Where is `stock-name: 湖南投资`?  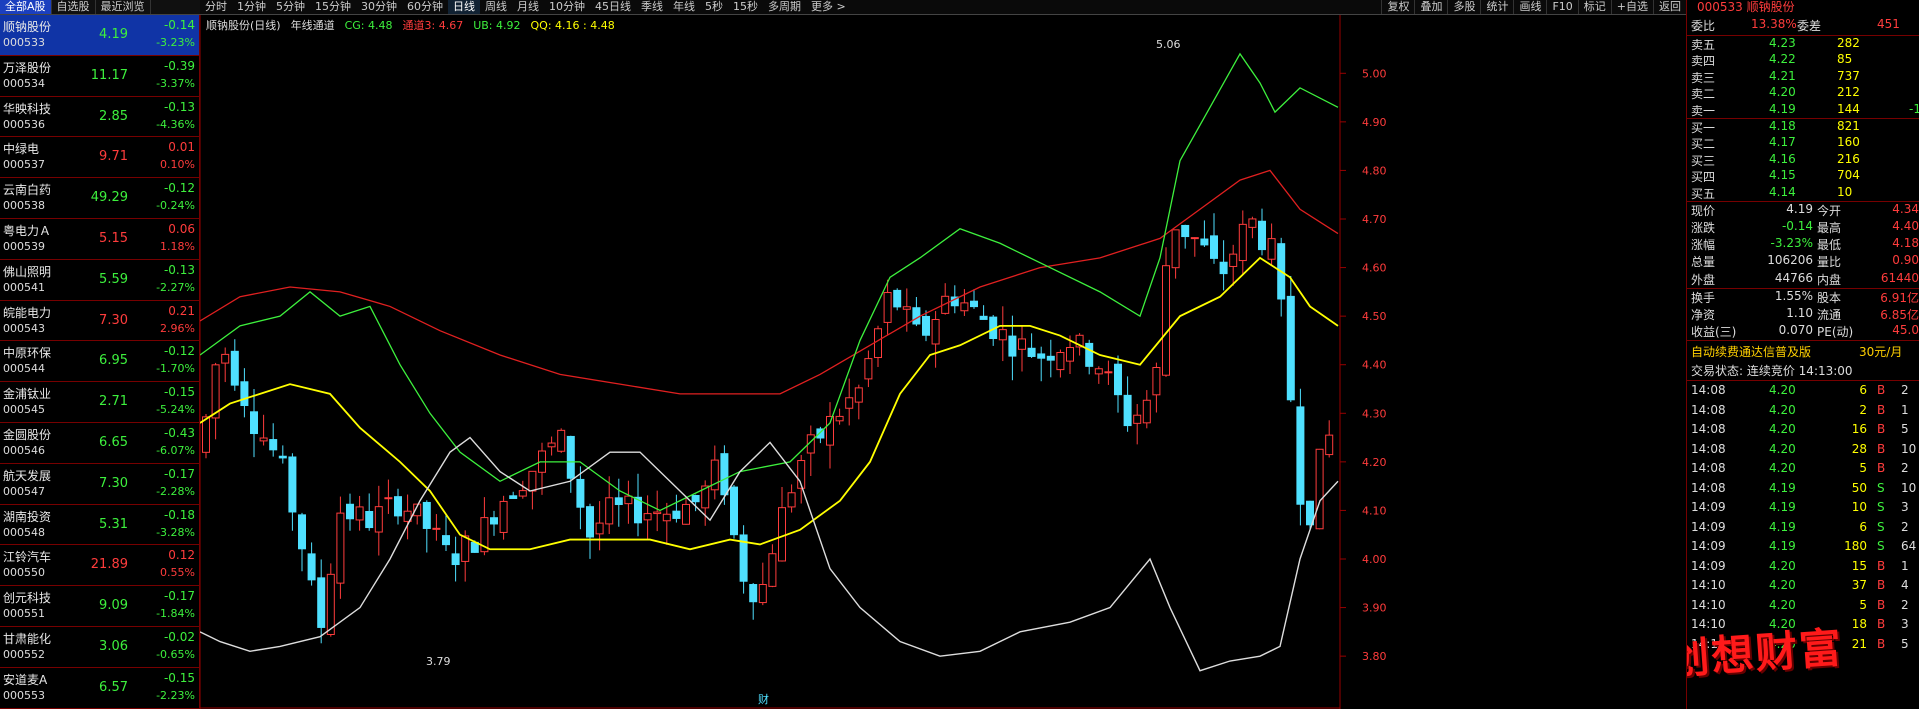 stock-name: 湖南投资 is located at coordinates (27, 516).